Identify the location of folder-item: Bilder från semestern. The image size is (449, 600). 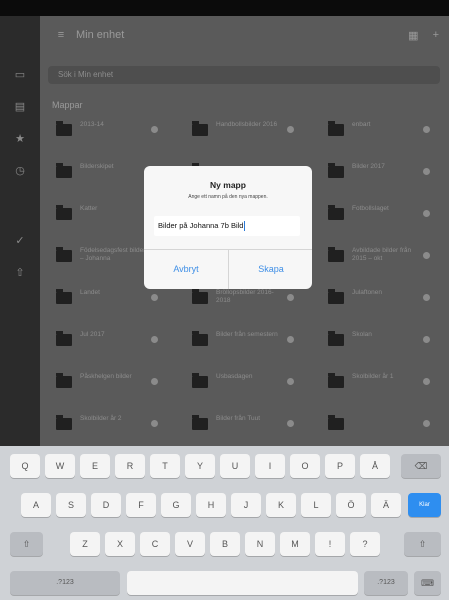
(243, 341).